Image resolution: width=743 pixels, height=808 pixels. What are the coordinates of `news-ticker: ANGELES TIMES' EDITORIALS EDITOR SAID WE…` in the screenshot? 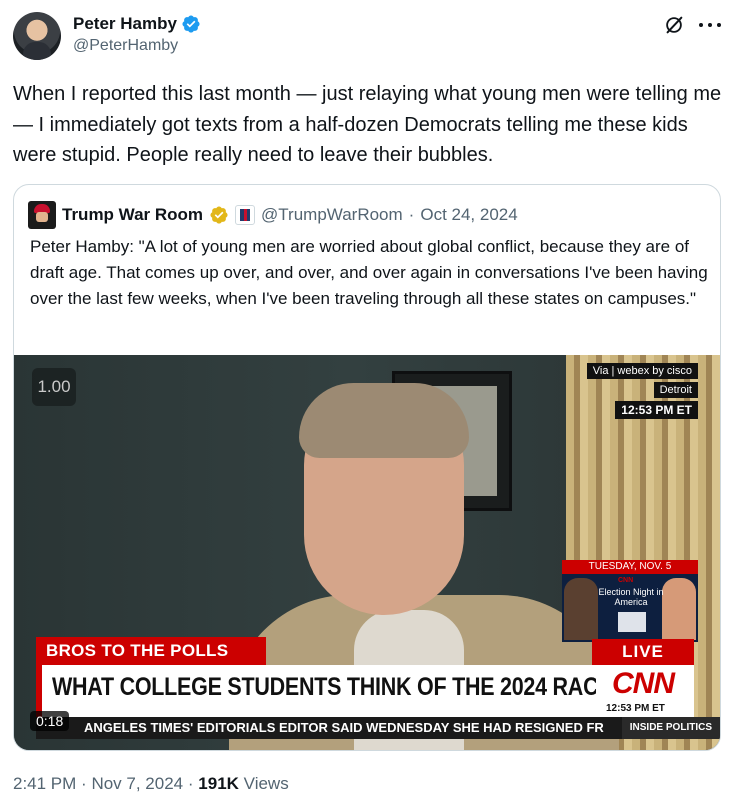 It's located at (378, 728).